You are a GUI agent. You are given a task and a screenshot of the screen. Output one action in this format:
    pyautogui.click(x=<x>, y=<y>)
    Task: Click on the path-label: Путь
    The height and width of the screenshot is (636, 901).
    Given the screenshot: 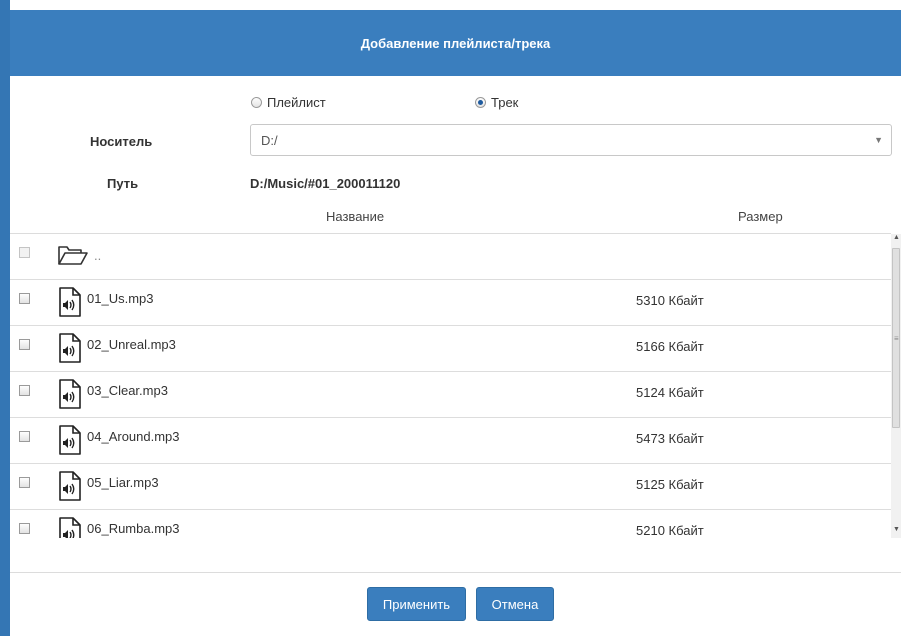 What is the action you would take?
    pyautogui.click(x=123, y=183)
    